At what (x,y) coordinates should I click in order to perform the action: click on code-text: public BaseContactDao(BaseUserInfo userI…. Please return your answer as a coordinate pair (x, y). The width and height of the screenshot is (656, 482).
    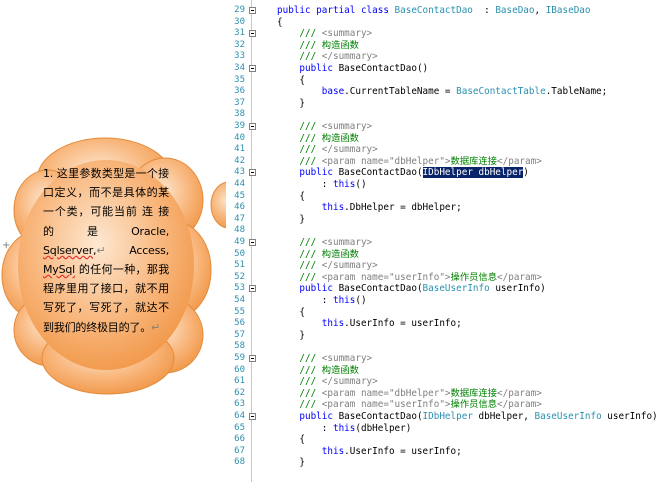
    Looking at the image, I should click on (411, 289).